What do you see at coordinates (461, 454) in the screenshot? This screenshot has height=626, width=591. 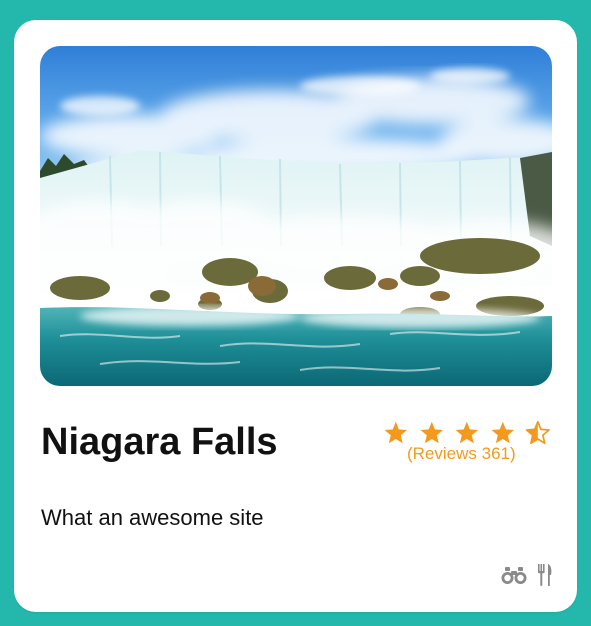 I see `reviews-count: (Reviews 361)` at bounding box center [461, 454].